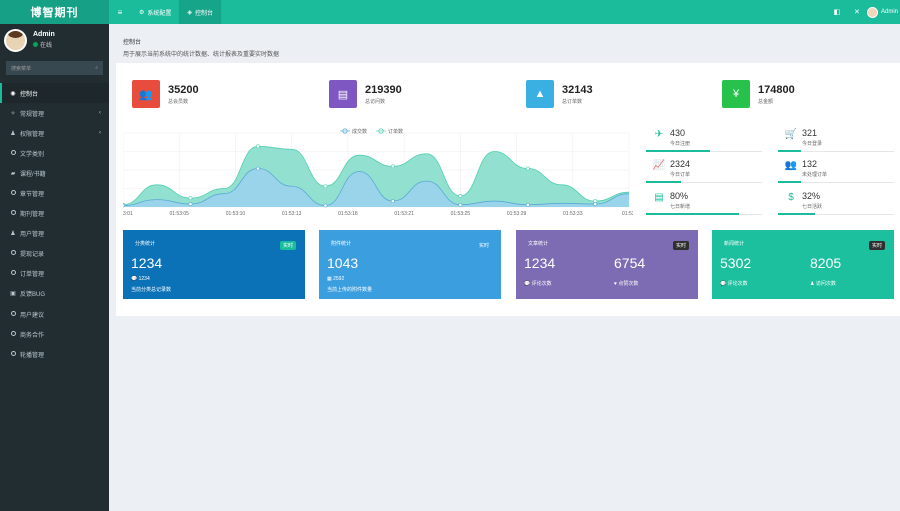 Image resolution: width=900 pixels, height=511 pixels. I want to click on mini-stat-value: 321, so click(810, 133).